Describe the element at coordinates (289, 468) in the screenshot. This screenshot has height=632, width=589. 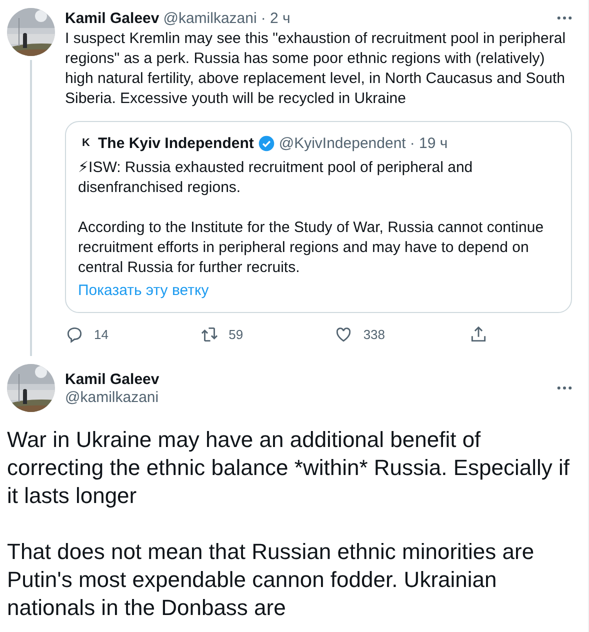
I see `tweet-text: War in Ukraine may have an additional benefit of correcting the ethnic balance *within* Russia. Especially if it lasts longer` at that location.